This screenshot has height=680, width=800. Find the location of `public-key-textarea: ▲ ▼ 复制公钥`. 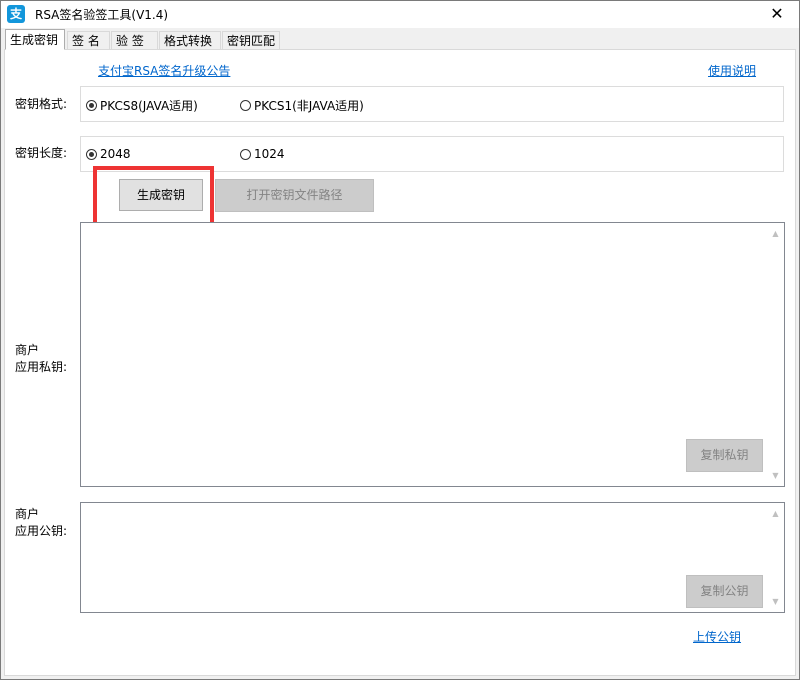

public-key-textarea: ▲ ▼ 复制公钥 is located at coordinates (432, 557).